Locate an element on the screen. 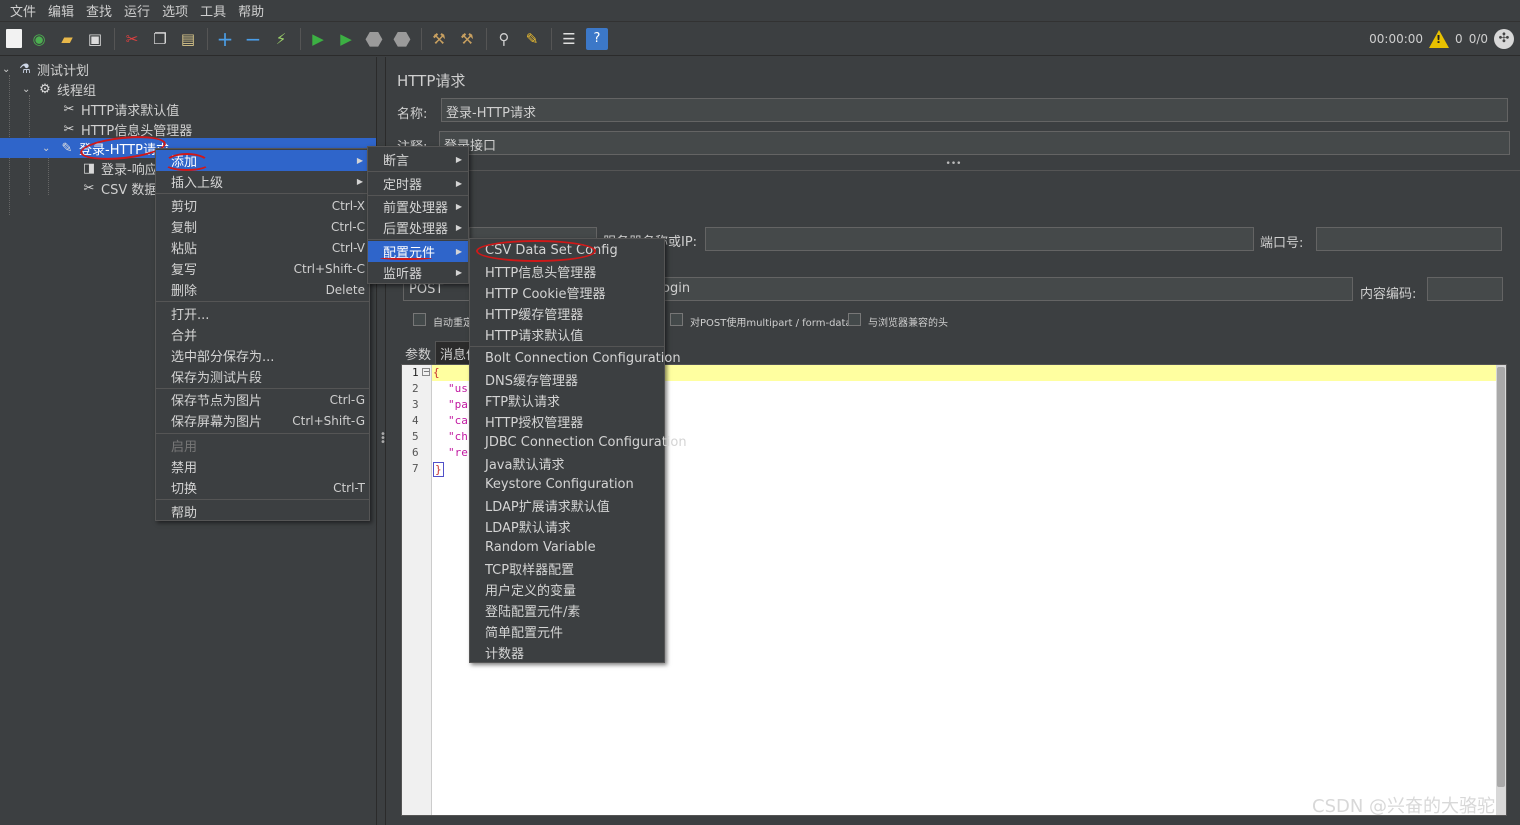 Image resolution: width=1520 pixels, height=825 pixels. menu-item-merge: 合并 is located at coordinates (262, 334).